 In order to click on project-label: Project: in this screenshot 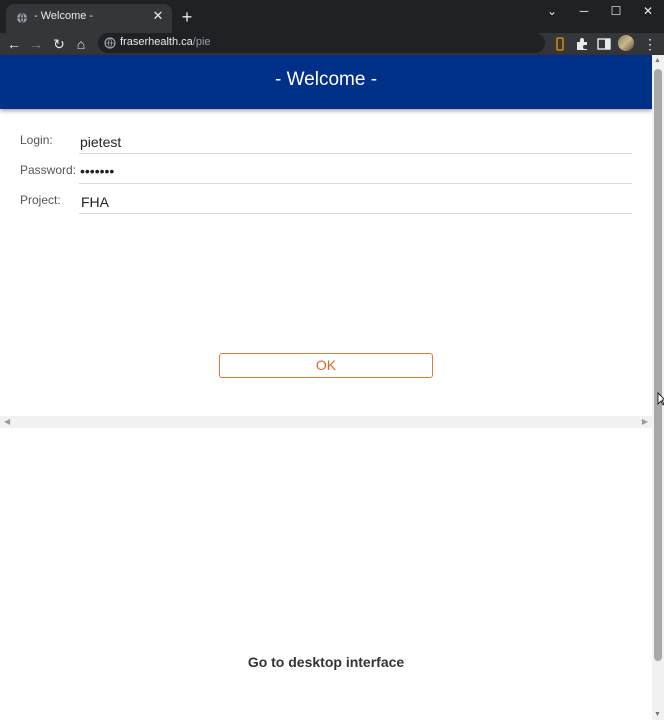, I will do `click(40, 200)`.